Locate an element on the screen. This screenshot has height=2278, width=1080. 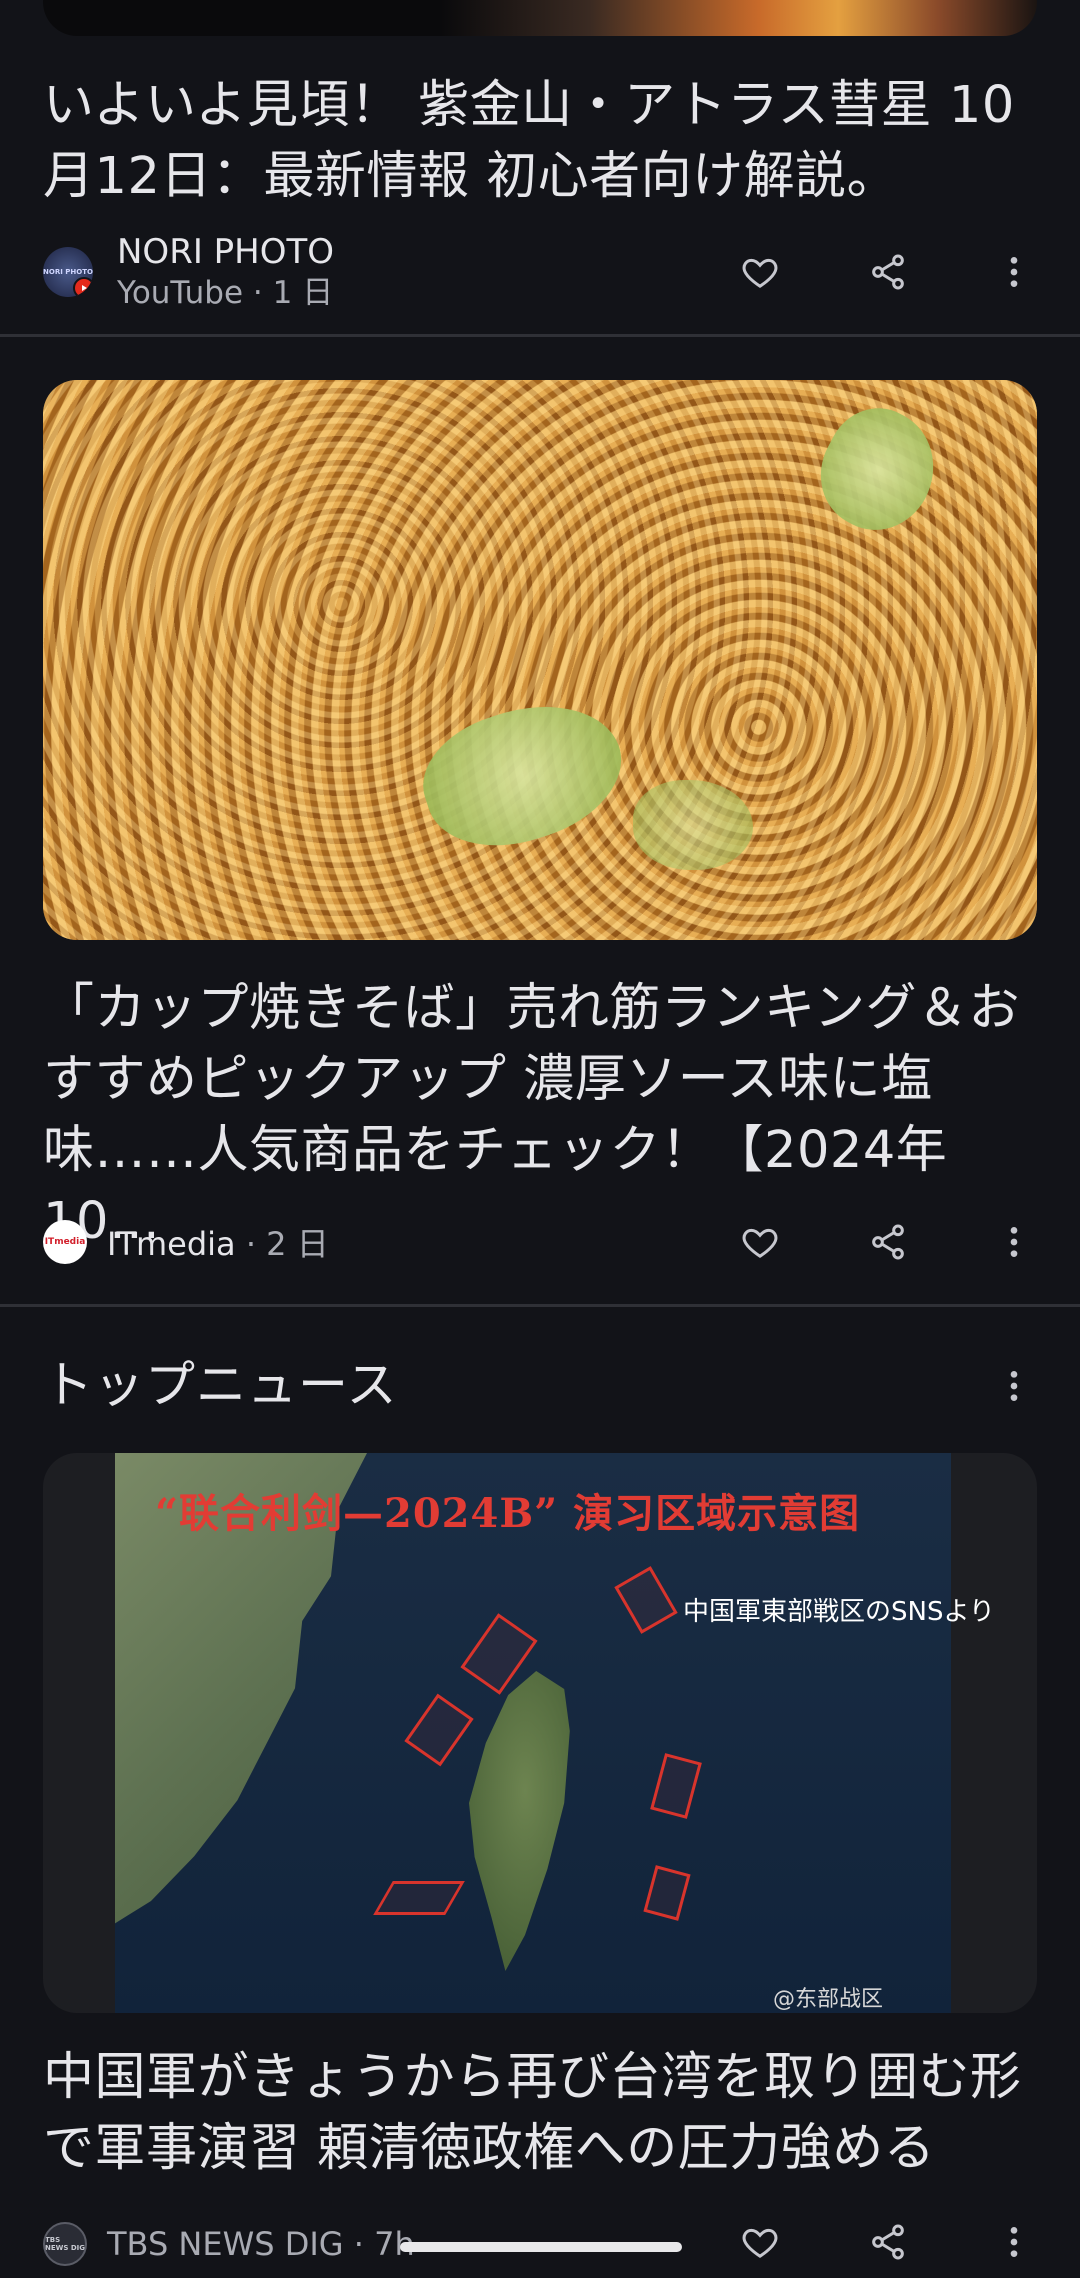
source-logo: NORI PHOTO is located at coordinates (68, 272).